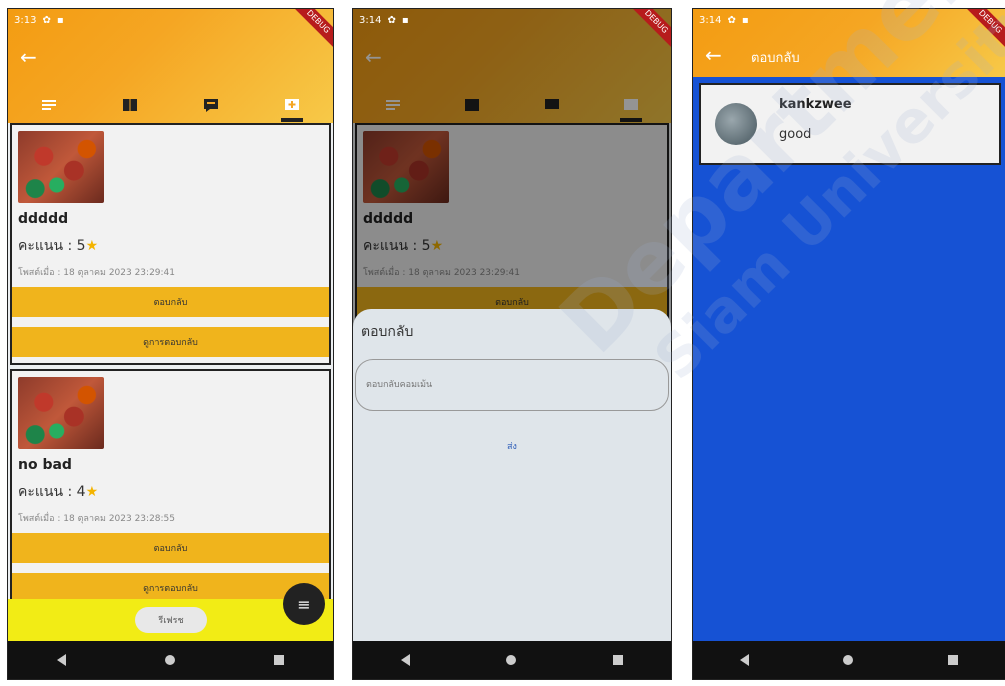  I want to click on sheet-title: ตอบกลับ, so click(387, 332).